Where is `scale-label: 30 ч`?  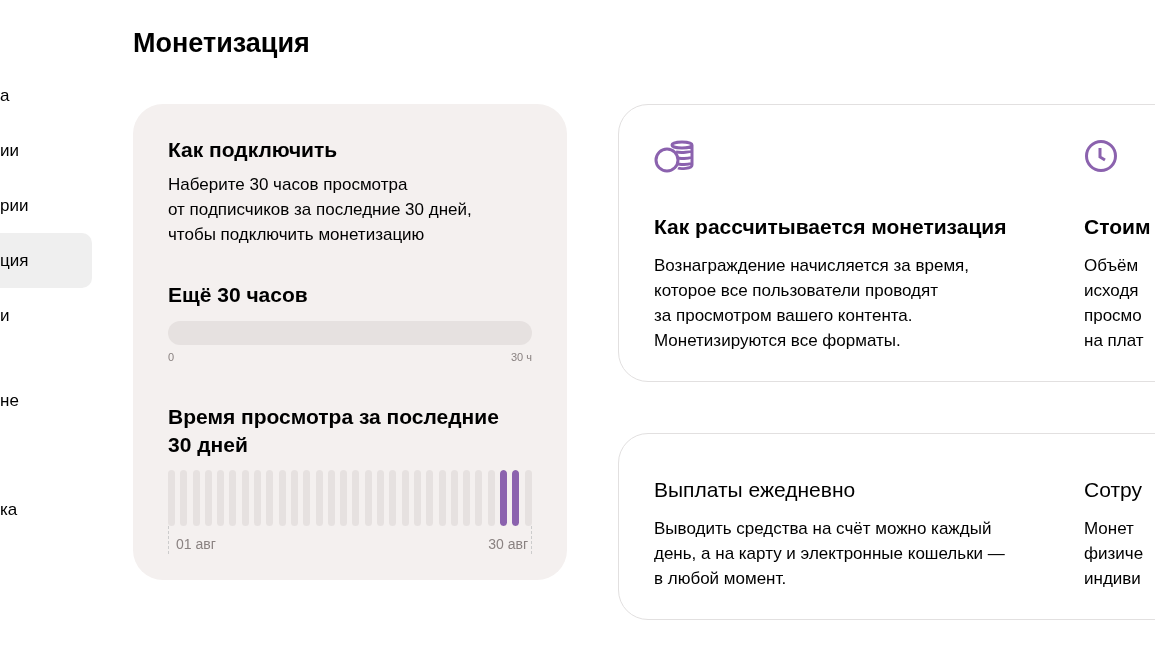 scale-label: 30 ч is located at coordinates (521, 357).